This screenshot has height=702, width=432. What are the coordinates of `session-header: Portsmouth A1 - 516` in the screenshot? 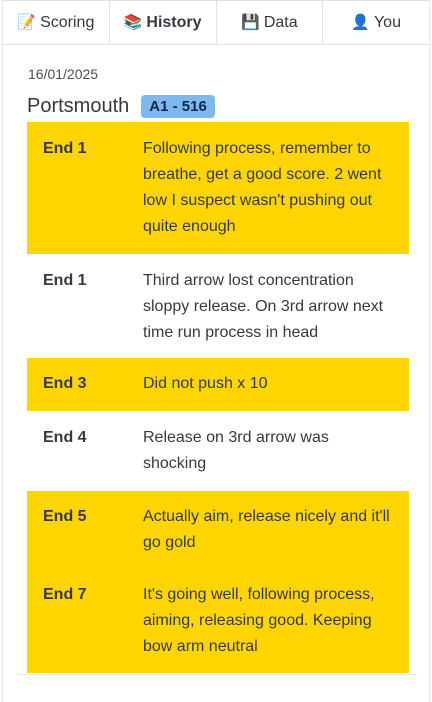 It's located at (121, 106).